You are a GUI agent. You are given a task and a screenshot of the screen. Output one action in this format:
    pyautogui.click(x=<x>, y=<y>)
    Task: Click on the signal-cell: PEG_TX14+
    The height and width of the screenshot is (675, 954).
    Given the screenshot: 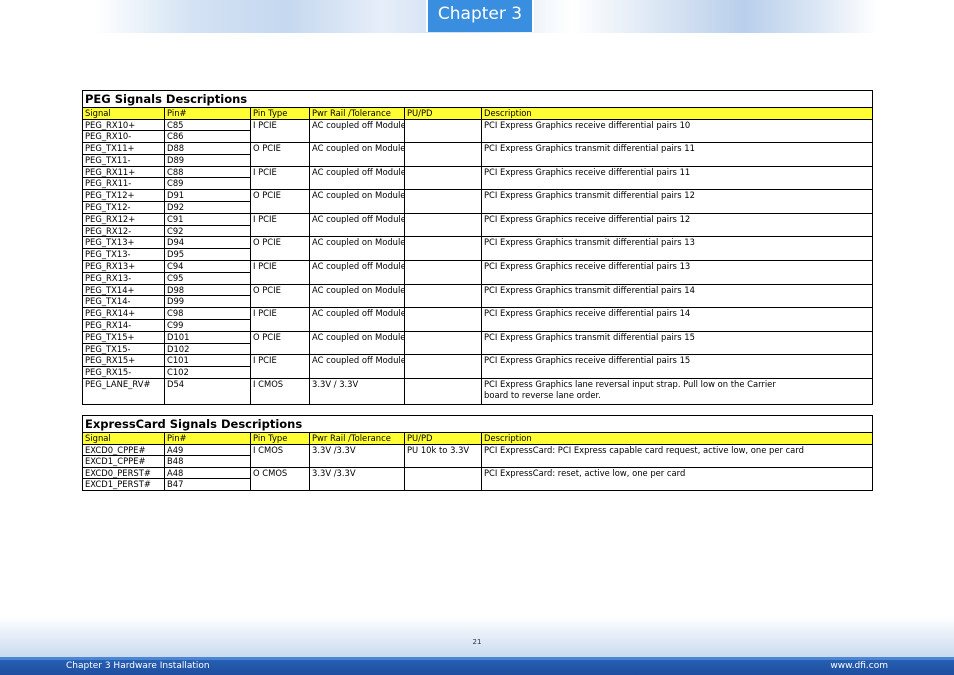 What is the action you would take?
    pyautogui.click(x=123, y=290)
    